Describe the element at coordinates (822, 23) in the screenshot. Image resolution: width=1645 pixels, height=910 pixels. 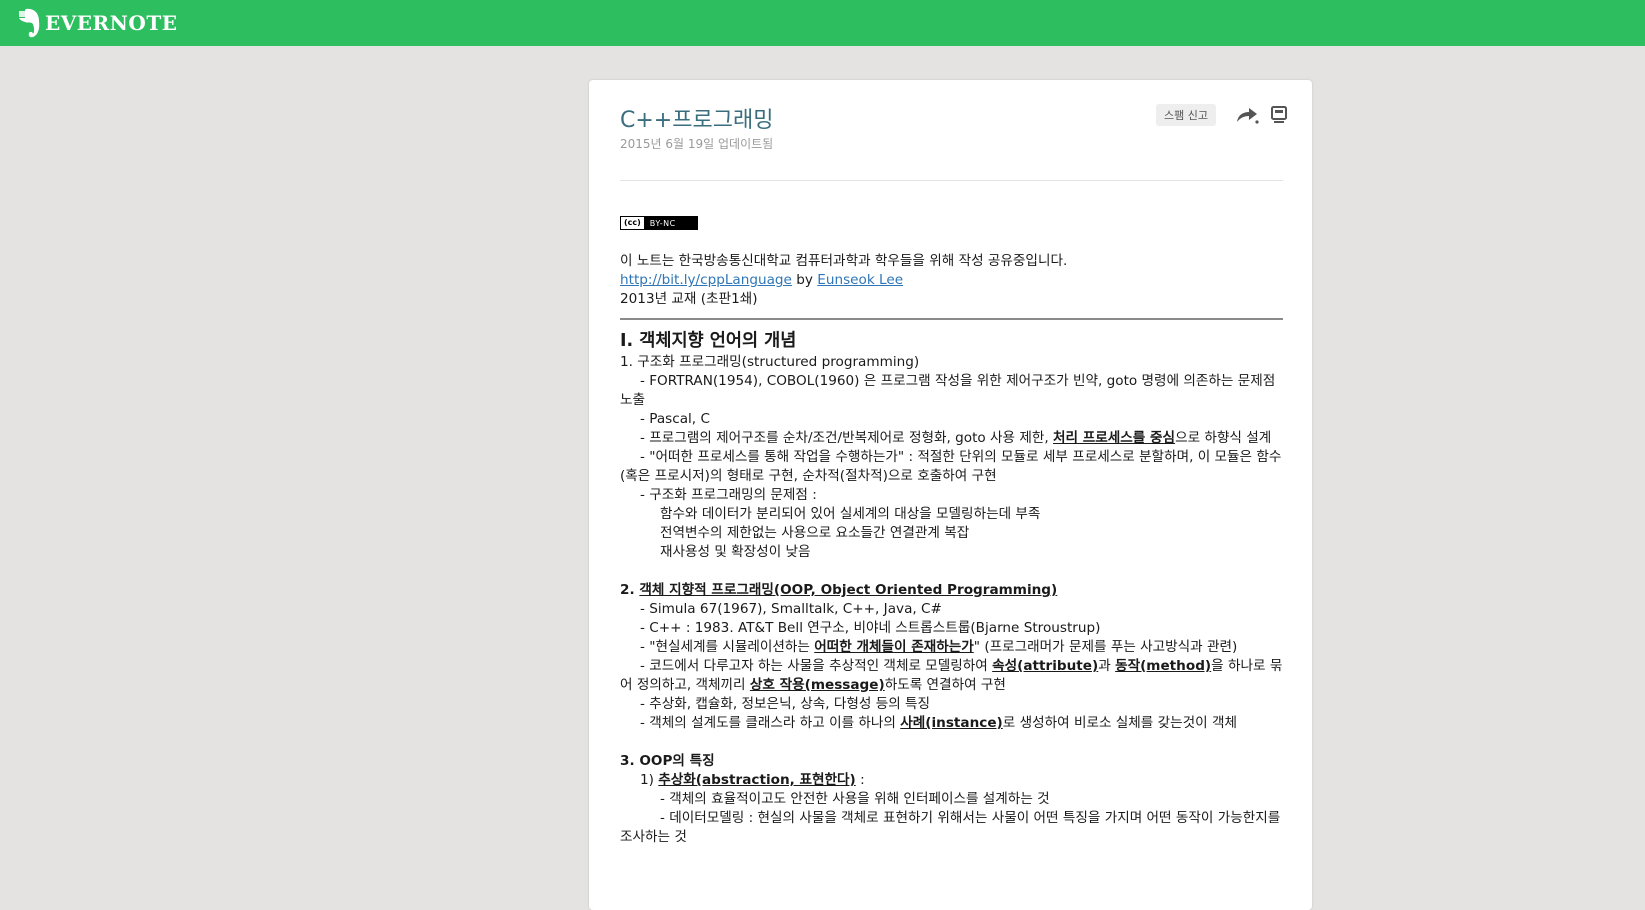
I see `top-bar: EVERNOTE` at that location.